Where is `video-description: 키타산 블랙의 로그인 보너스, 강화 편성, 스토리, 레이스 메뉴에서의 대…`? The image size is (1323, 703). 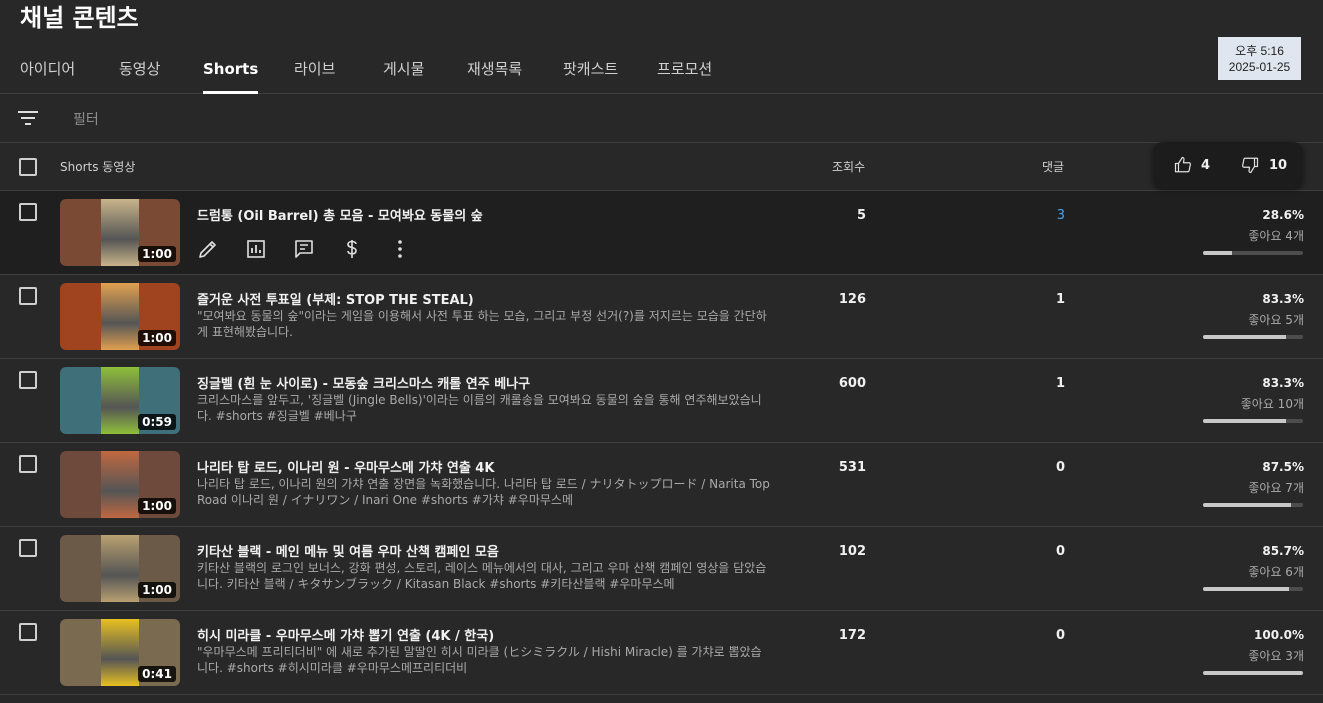 video-description: 키타산 블랙의 로그인 보너스, 강화 편성, 스토리, 레이스 메뉴에서의 대… is located at coordinates (482, 576).